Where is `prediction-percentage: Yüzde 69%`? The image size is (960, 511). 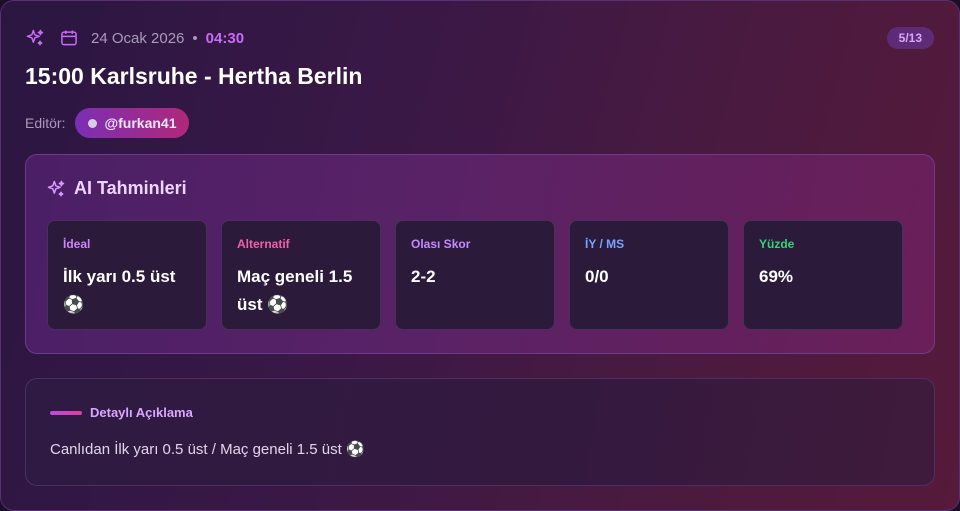 prediction-percentage: Yüzde 69% is located at coordinates (823, 275).